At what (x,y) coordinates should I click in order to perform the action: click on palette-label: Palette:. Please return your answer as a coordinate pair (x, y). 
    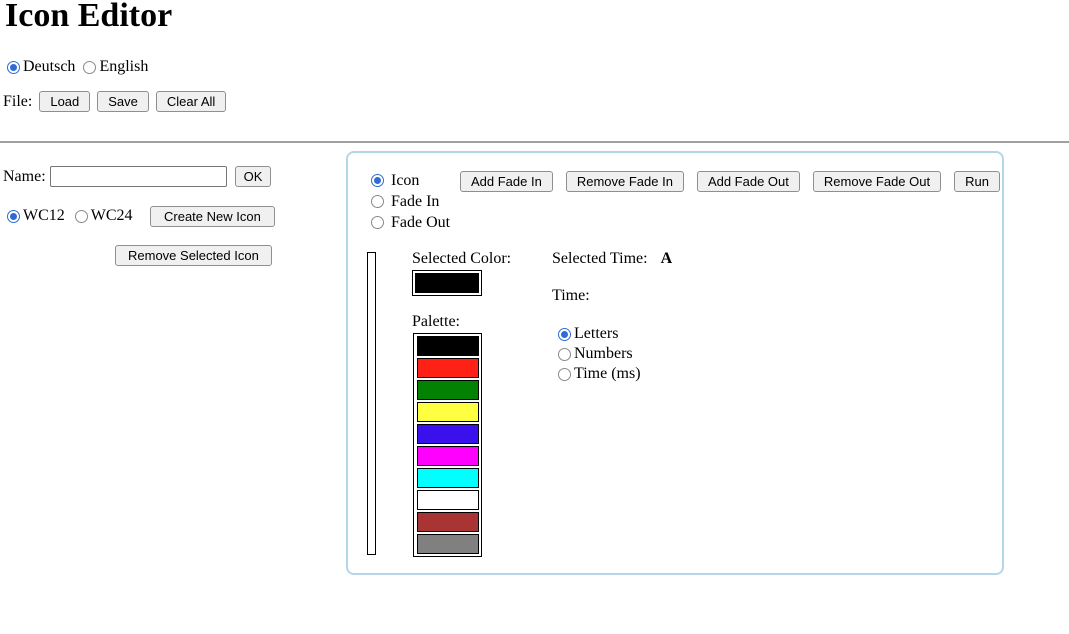
    Looking at the image, I should click on (436, 321).